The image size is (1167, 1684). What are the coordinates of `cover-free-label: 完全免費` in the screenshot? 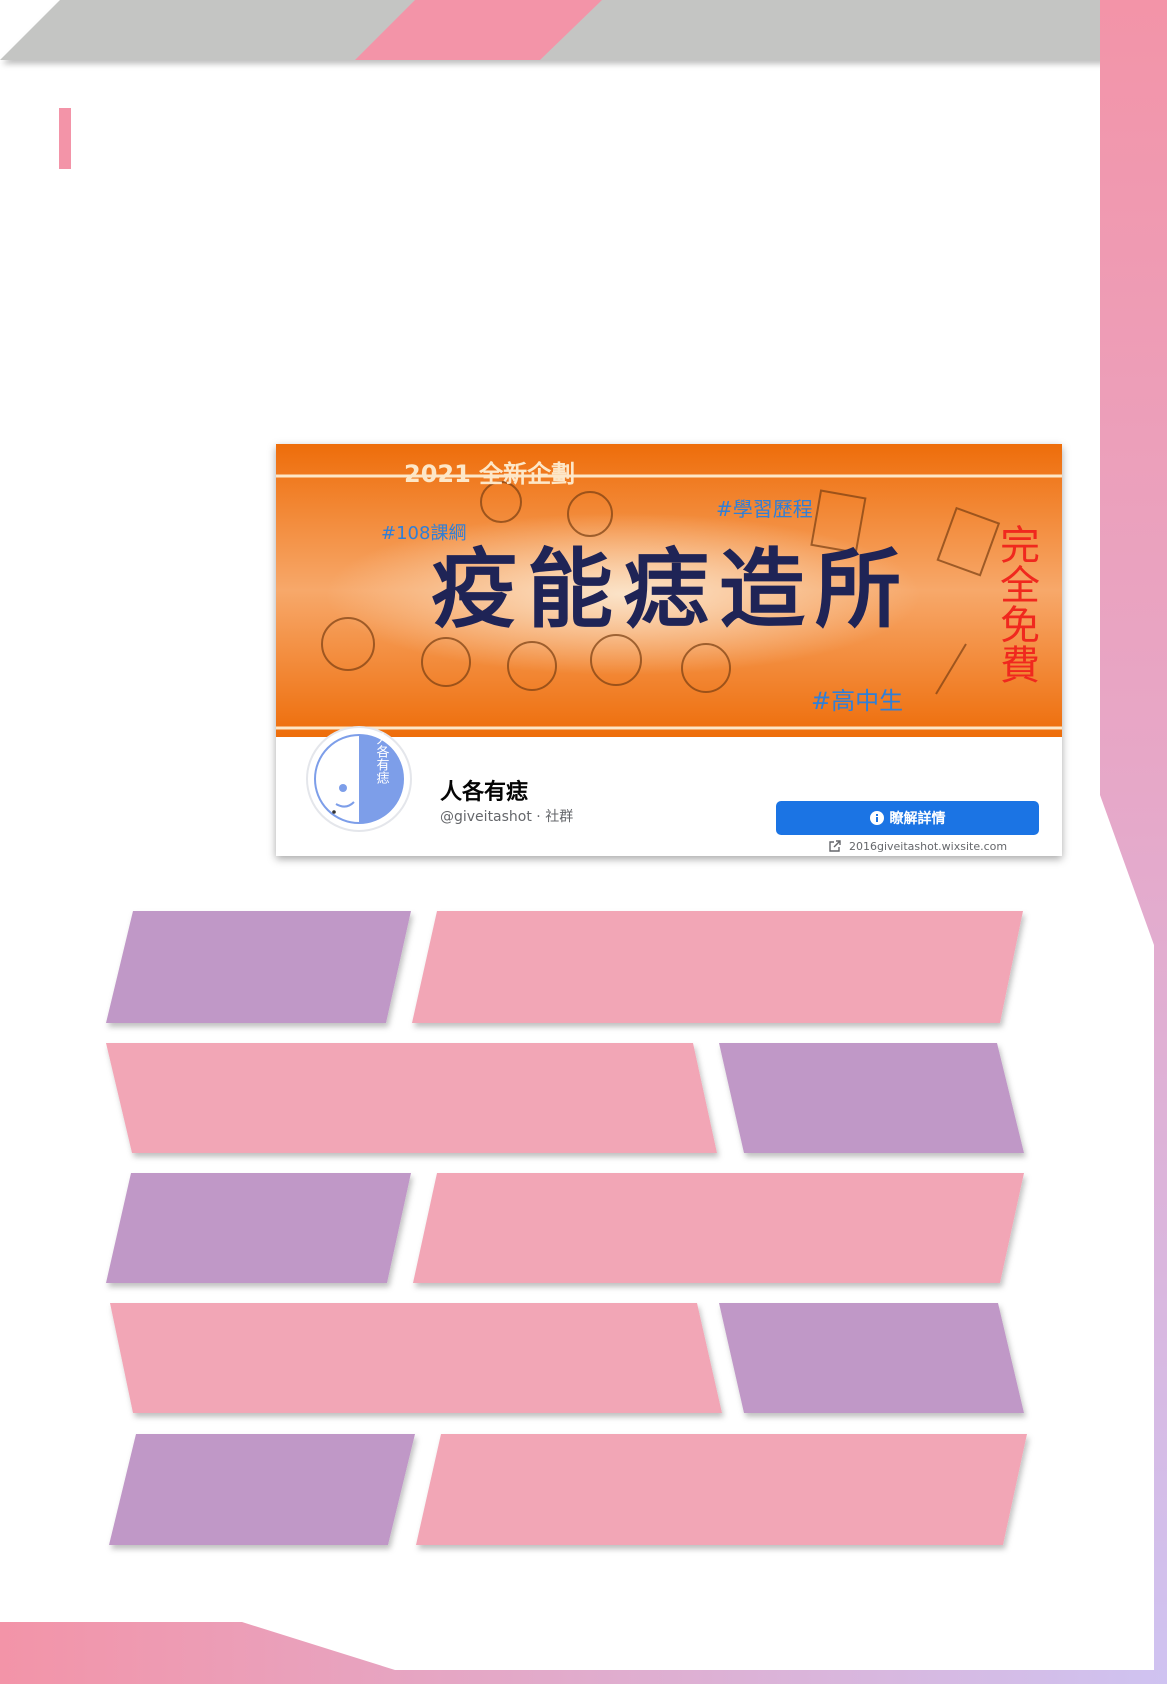 It's located at (1016, 604).